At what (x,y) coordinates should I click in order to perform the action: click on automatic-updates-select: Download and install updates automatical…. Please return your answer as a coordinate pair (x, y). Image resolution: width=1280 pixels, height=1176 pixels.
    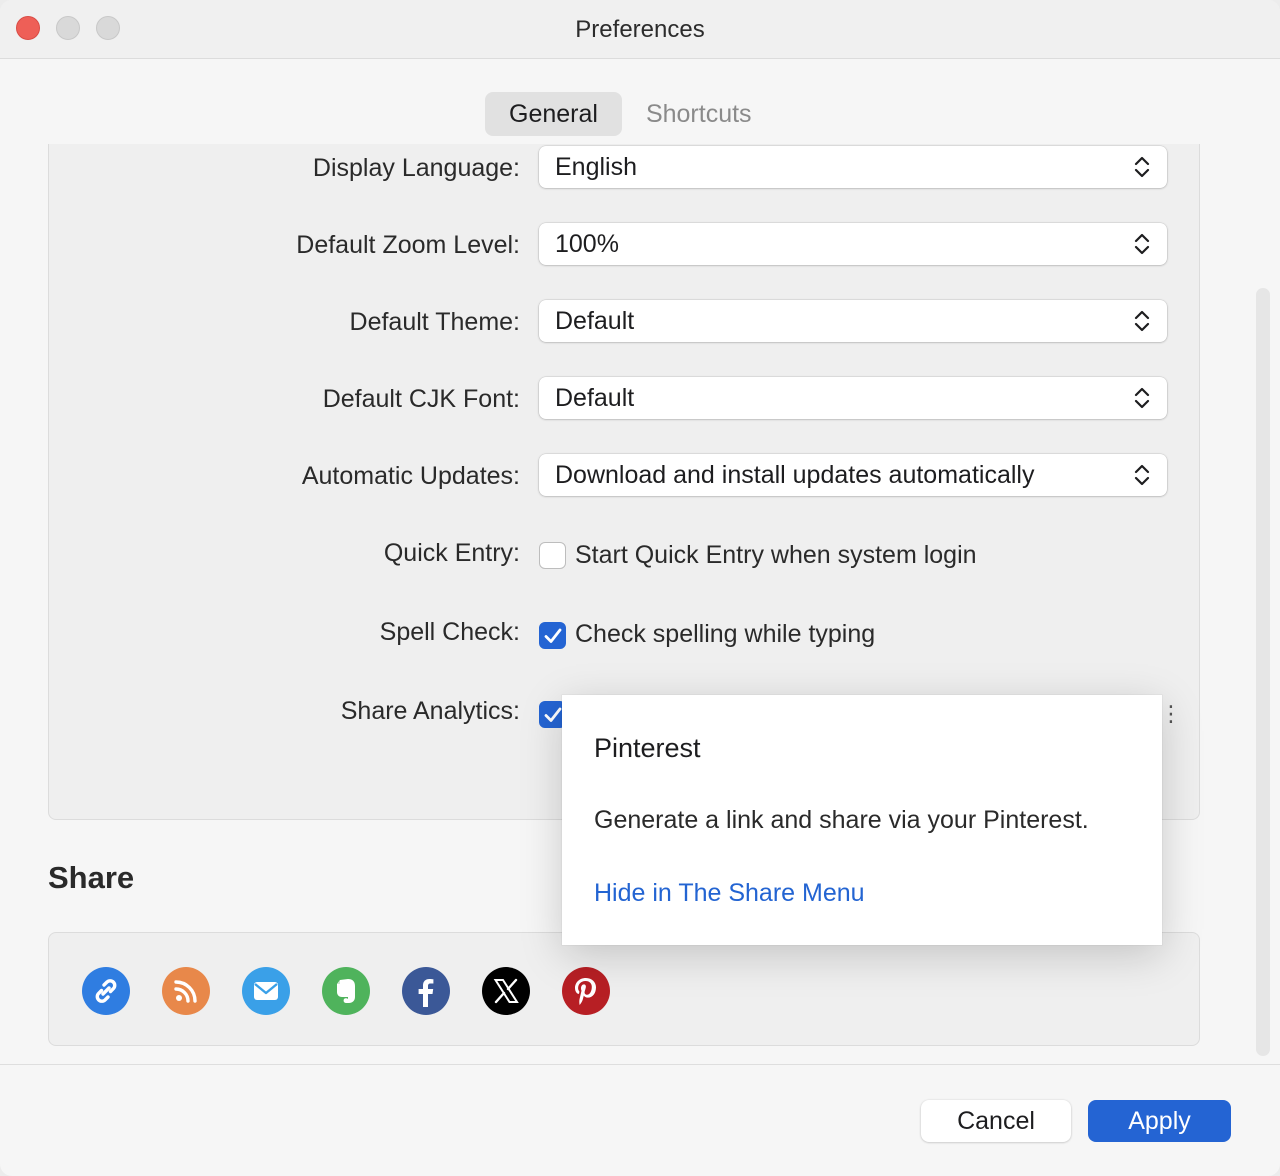
    Looking at the image, I should click on (853, 475).